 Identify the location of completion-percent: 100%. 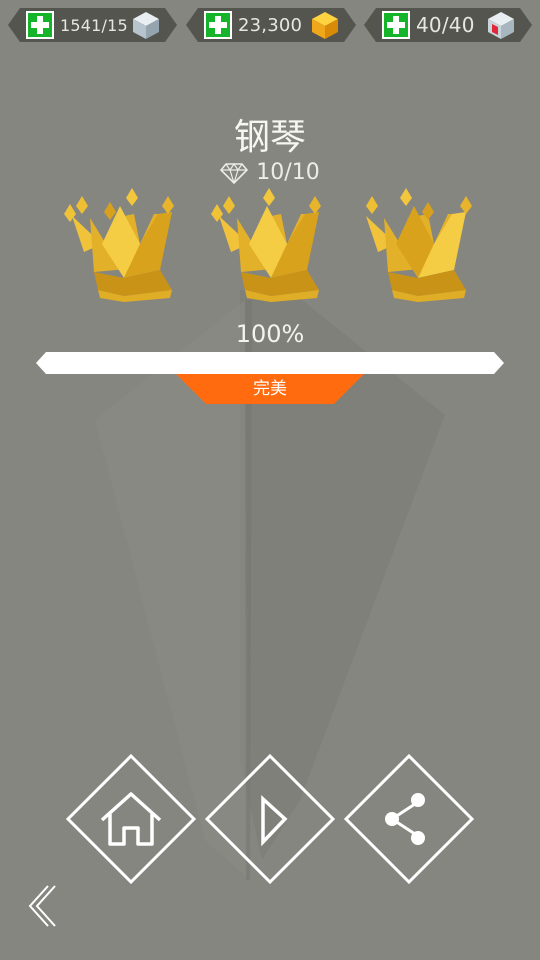
(270, 334).